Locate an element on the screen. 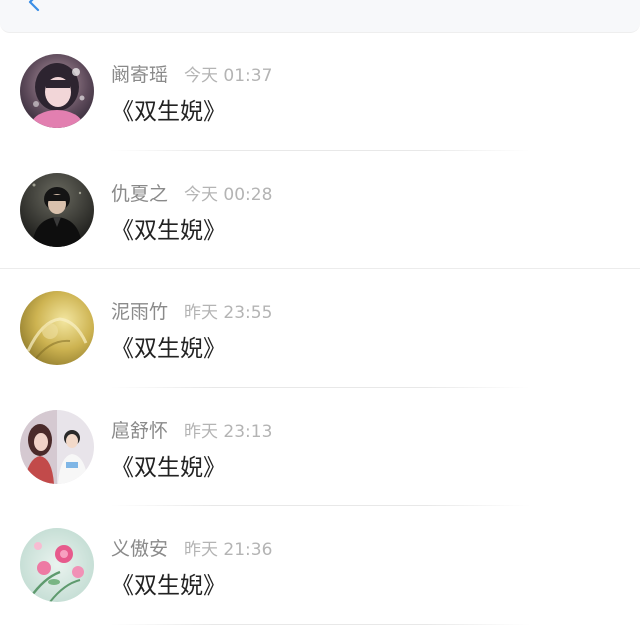  user-name: 仇夏之 is located at coordinates (139, 192).